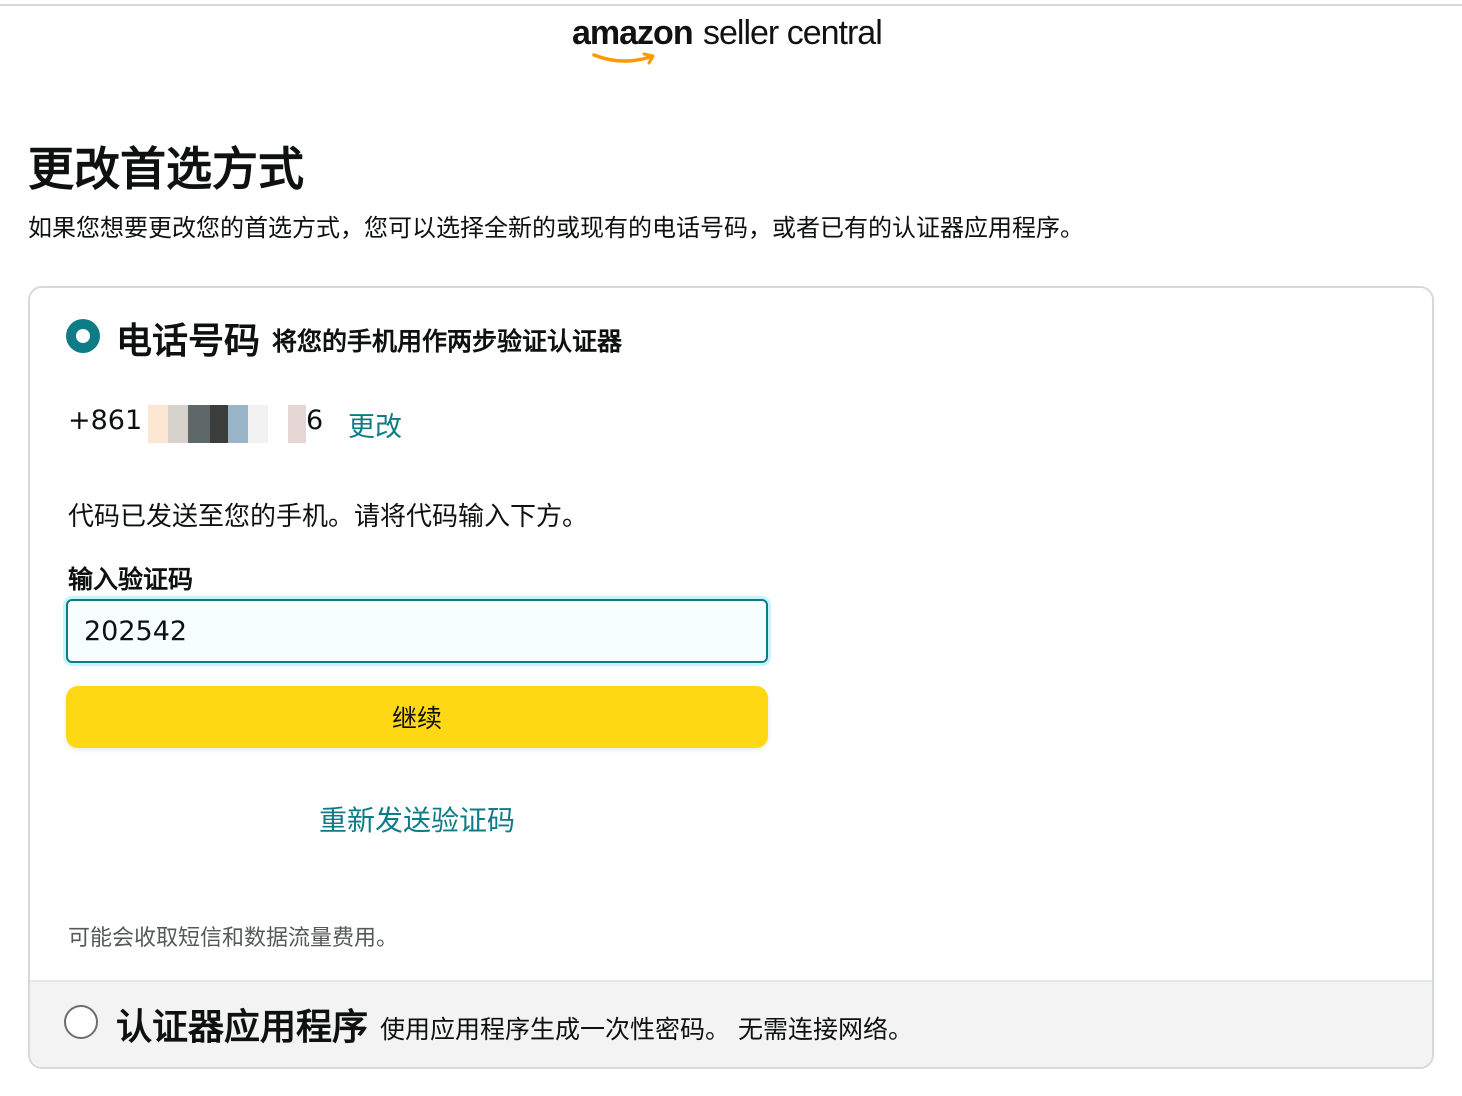 The width and height of the screenshot is (1462, 1096). I want to click on redacted-phone-digits, so click(227, 424).